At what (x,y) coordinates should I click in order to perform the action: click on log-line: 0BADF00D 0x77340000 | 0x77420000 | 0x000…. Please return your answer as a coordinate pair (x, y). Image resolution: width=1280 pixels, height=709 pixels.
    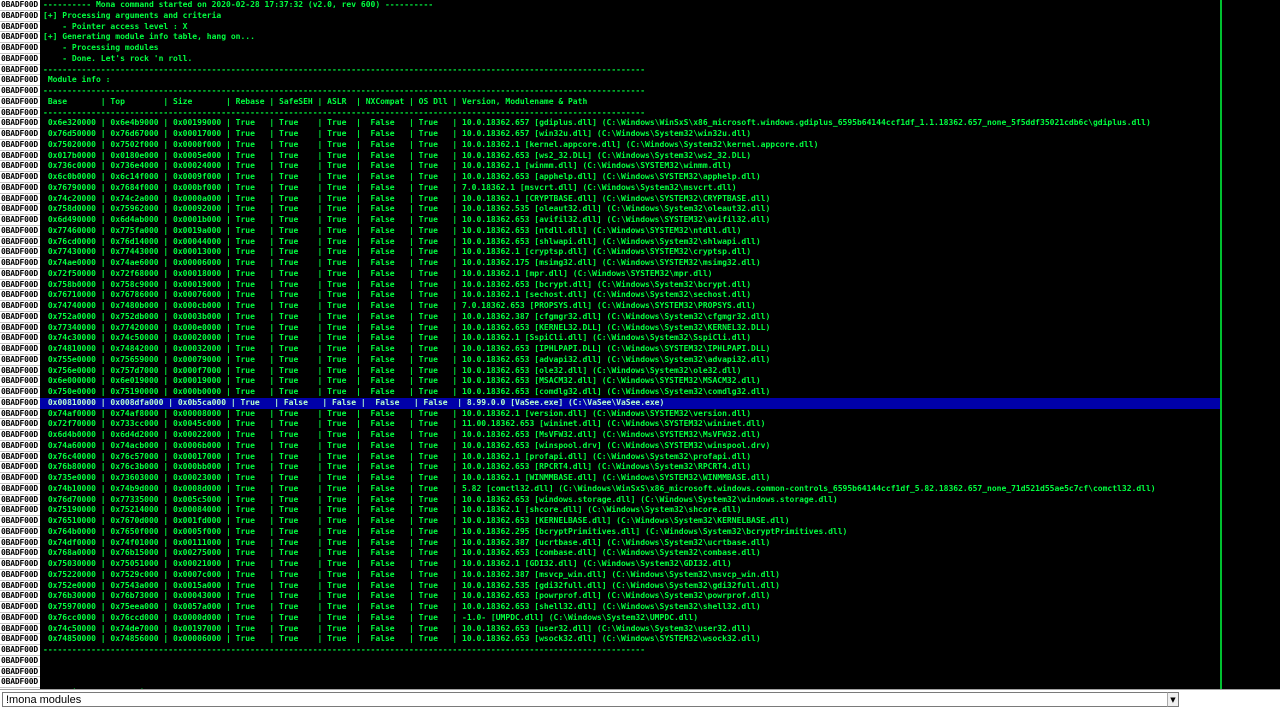
    Looking at the image, I should click on (610, 328).